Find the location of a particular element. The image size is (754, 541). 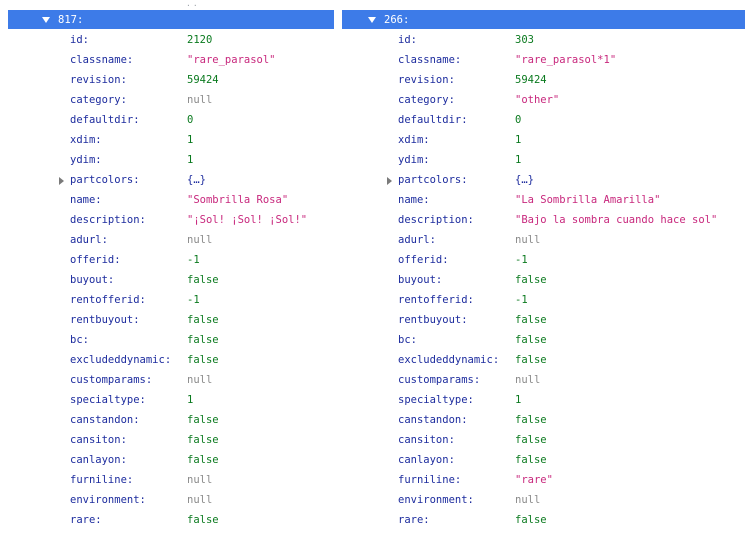

property-row: revision: 59424 is located at coordinates (170, 80).